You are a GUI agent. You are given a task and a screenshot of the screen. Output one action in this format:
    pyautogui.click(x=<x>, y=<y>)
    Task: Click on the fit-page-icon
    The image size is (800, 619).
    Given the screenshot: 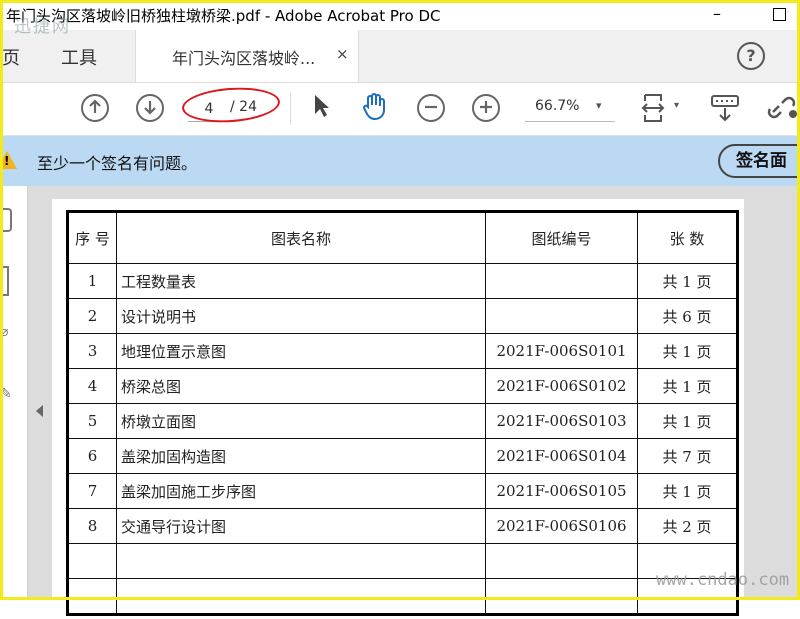 What is the action you would take?
    pyautogui.click(x=653, y=108)
    